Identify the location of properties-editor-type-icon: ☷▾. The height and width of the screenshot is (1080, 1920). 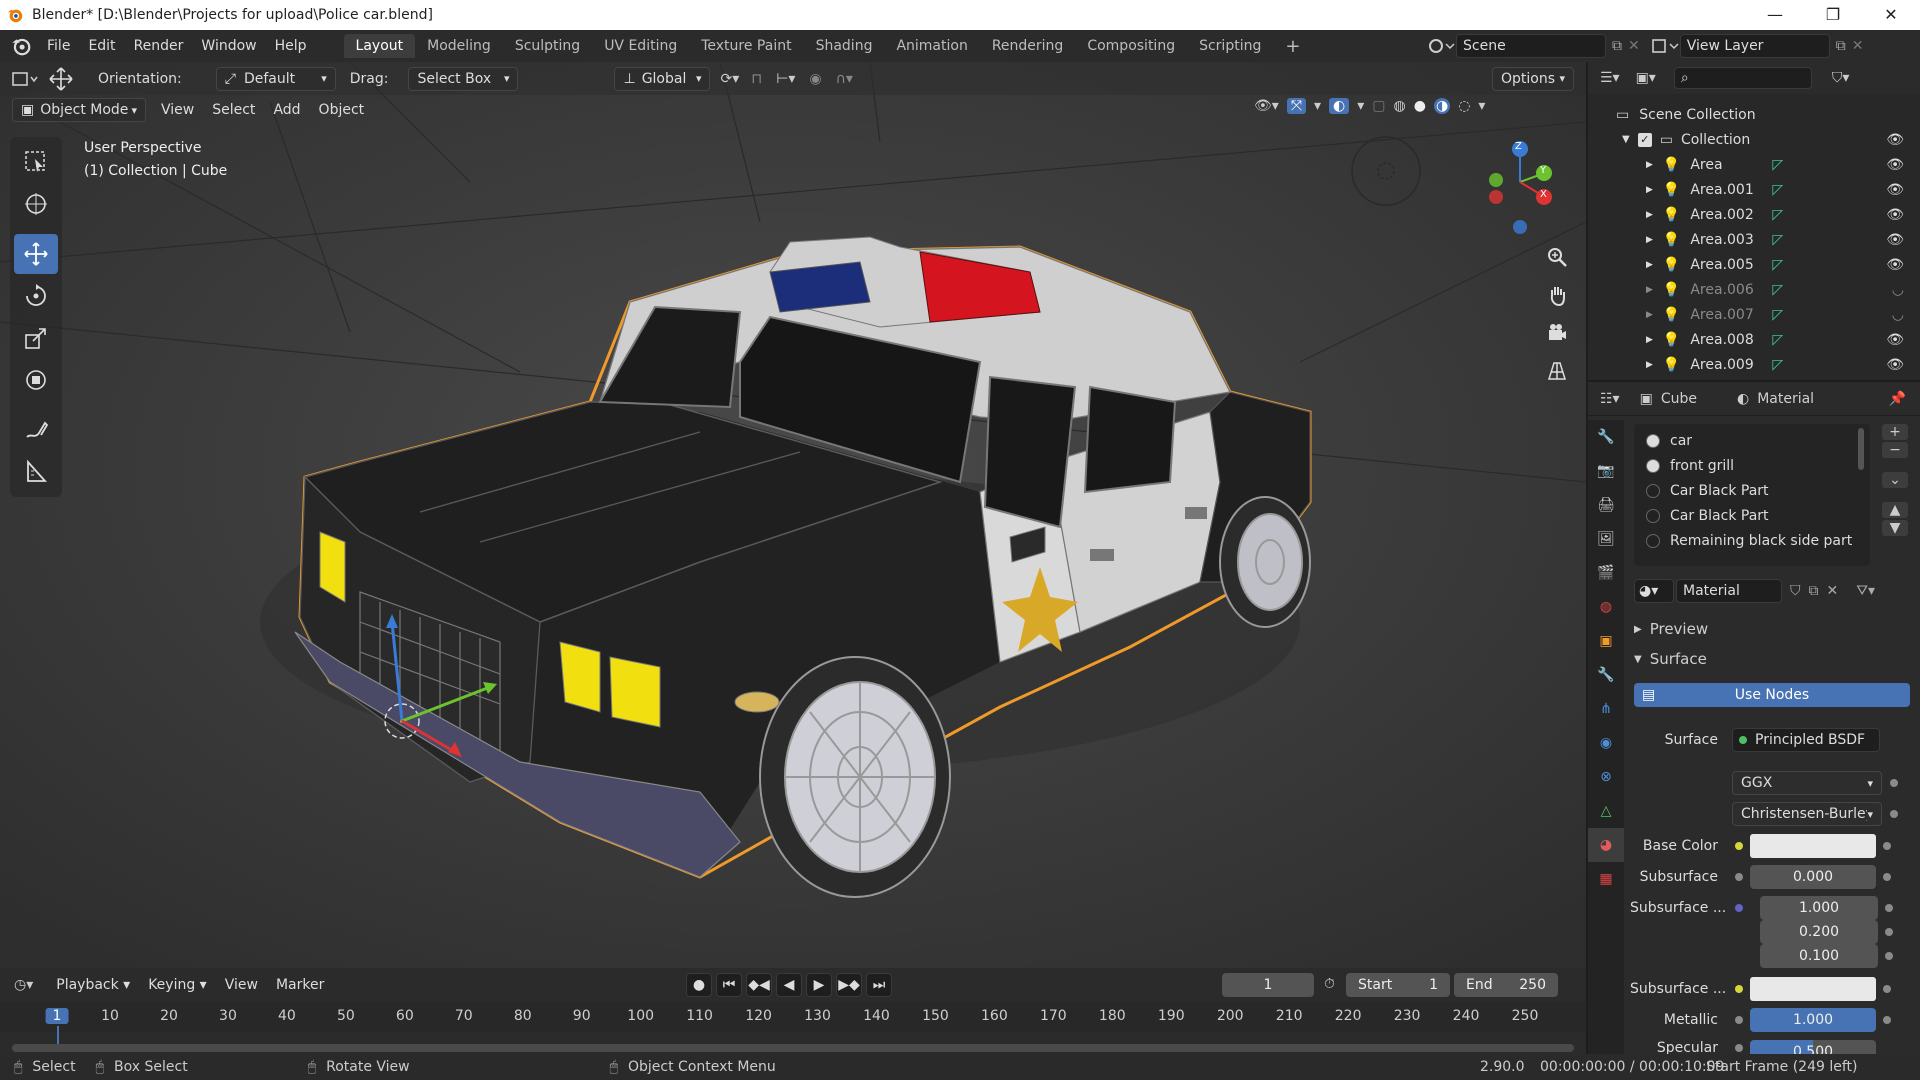
(1610, 399).